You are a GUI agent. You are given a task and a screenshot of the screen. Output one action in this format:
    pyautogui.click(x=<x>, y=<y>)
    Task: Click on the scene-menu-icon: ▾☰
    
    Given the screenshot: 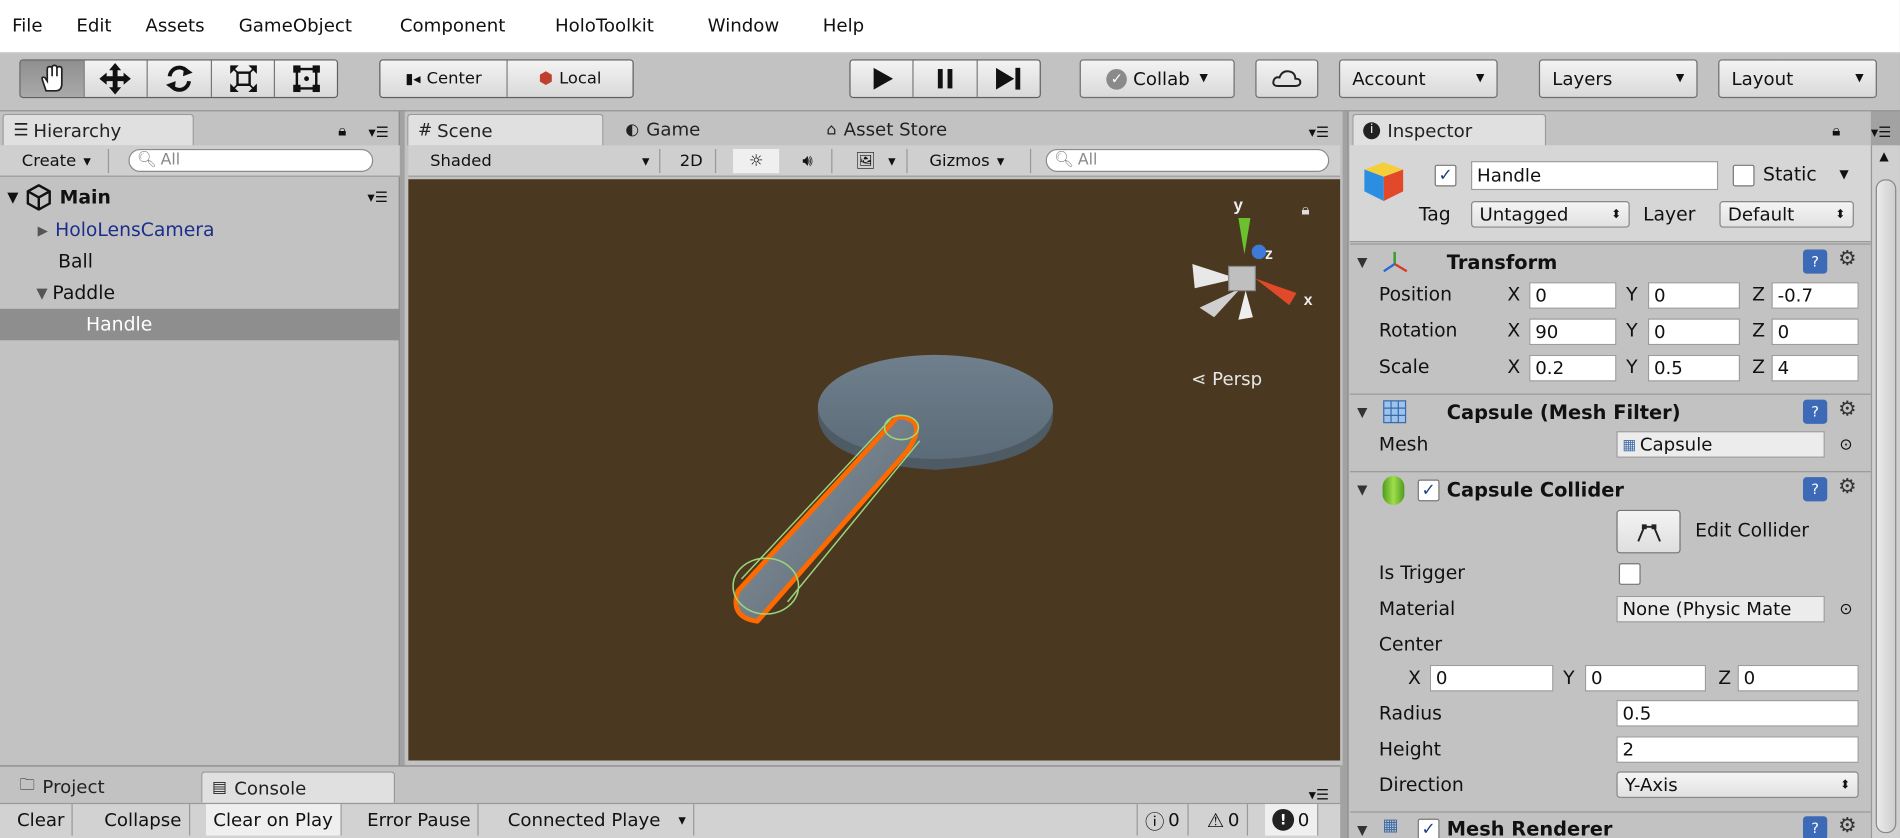 What is the action you would take?
    pyautogui.click(x=377, y=197)
    